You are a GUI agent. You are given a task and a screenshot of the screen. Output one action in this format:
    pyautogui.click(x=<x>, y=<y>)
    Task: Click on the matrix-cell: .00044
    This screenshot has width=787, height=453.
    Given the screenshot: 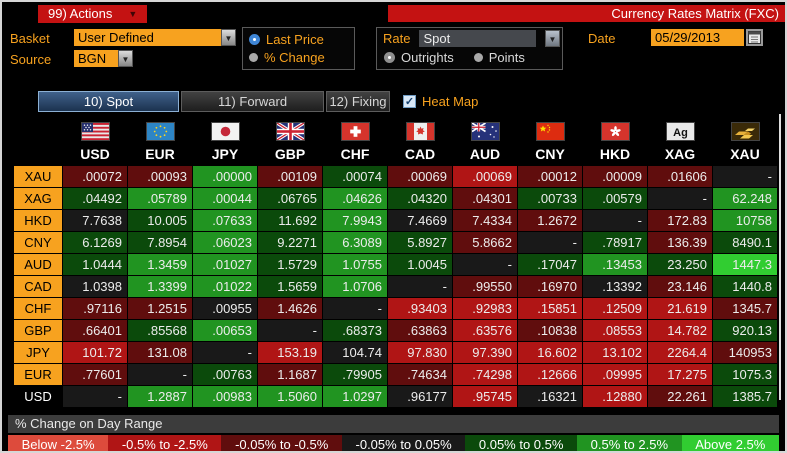 What is the action you would take?
    pyautogui.click(x=225, y=198)
    